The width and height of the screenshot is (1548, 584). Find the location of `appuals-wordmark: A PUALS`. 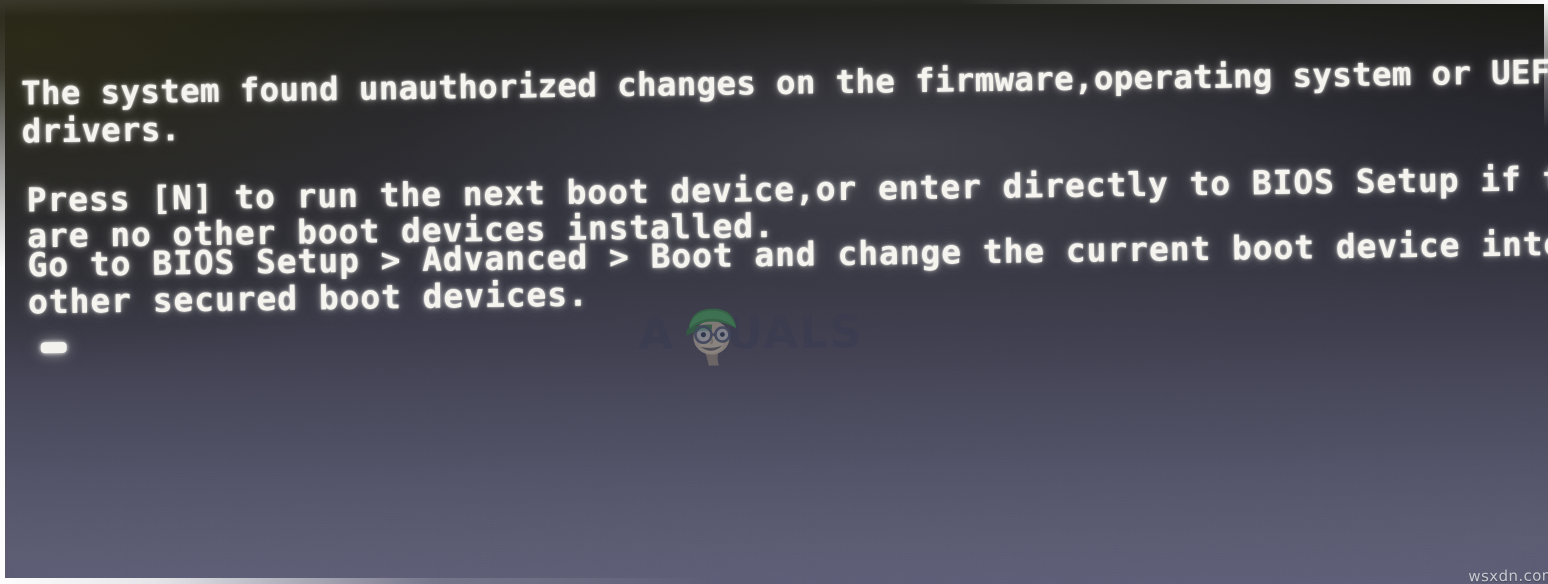

appuals-wordmark: A PUALS is located at coordinates (751, 333).